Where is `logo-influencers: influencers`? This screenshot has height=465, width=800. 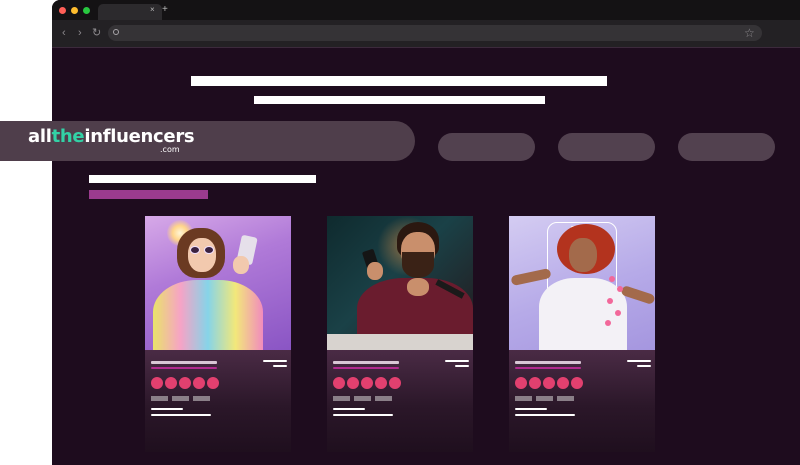 logo-influencers: influencers is located at coordinates (139, 136).